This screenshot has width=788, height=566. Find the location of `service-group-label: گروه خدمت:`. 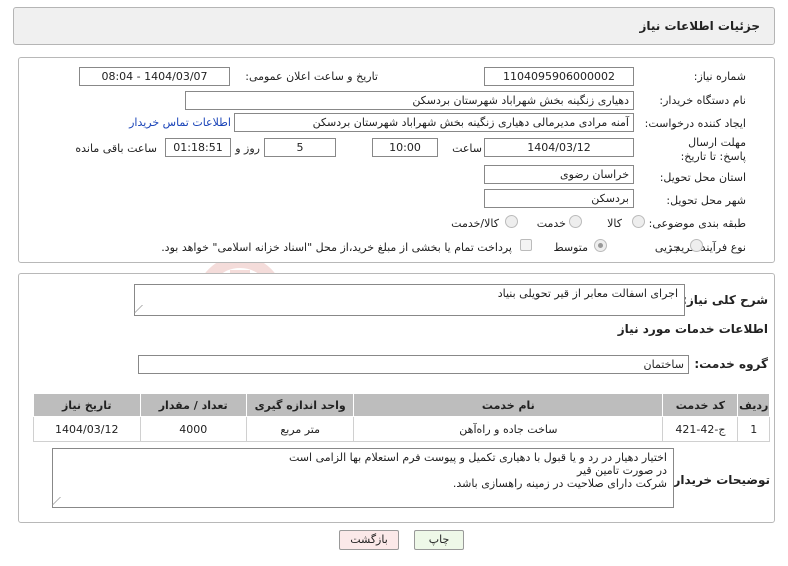

service-group-label: گروه خدمت: is located at coordinates (731, 364).